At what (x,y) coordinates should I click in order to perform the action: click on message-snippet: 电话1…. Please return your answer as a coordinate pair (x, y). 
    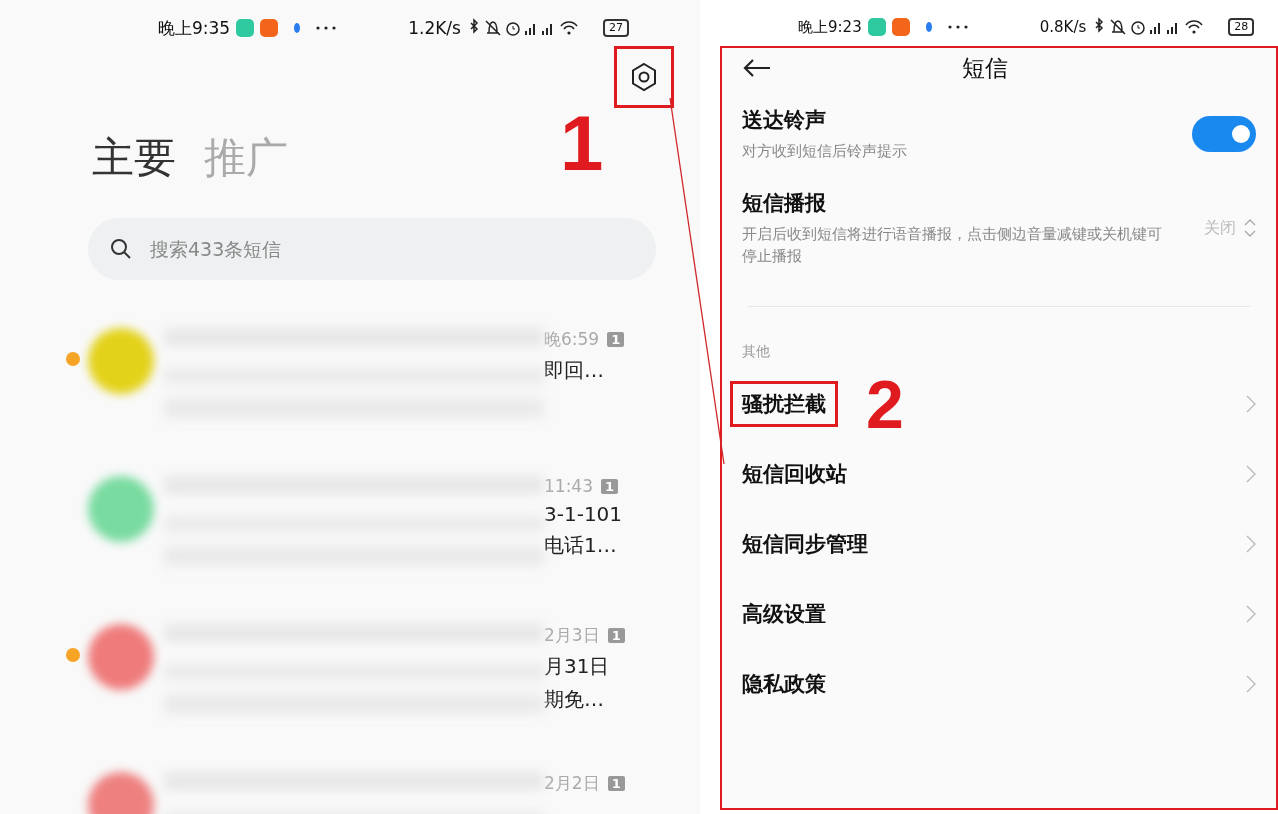
    Looking at the image, I should click on (581, 545).